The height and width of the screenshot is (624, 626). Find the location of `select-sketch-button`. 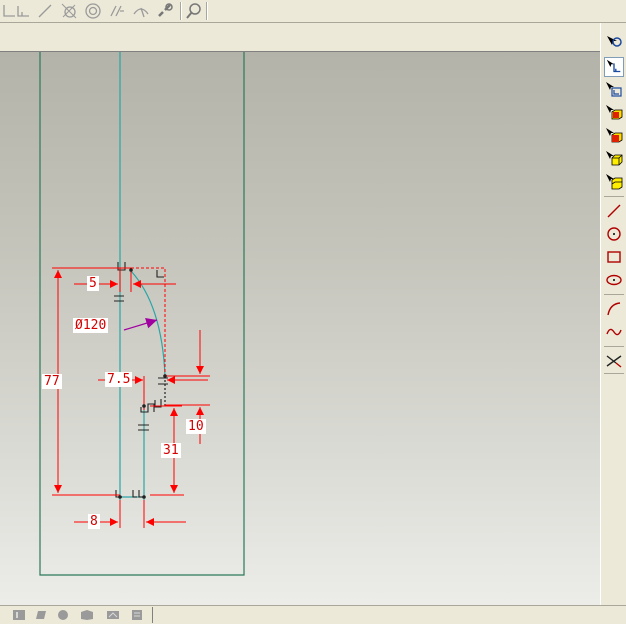

select-sketch-button is located at coordinates (614, 67).